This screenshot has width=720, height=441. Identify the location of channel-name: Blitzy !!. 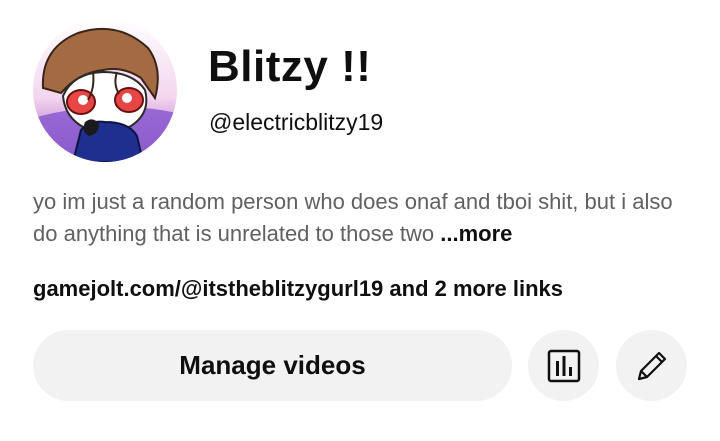
(290, 66).